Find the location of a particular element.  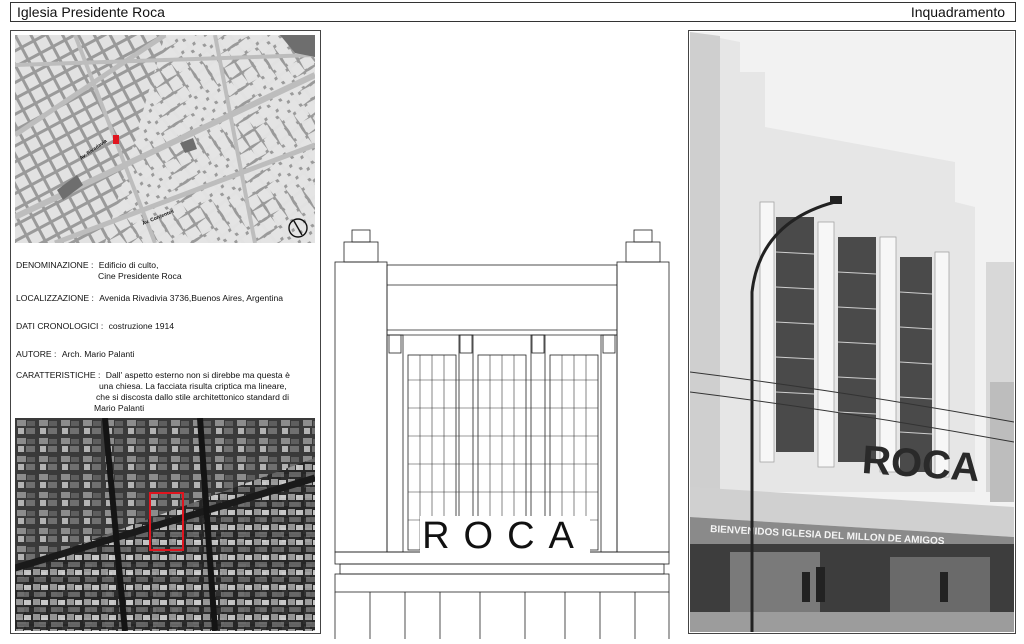

location-map: Av. Rivadavia Av. Corrientes is located at coordinates (165, 139).